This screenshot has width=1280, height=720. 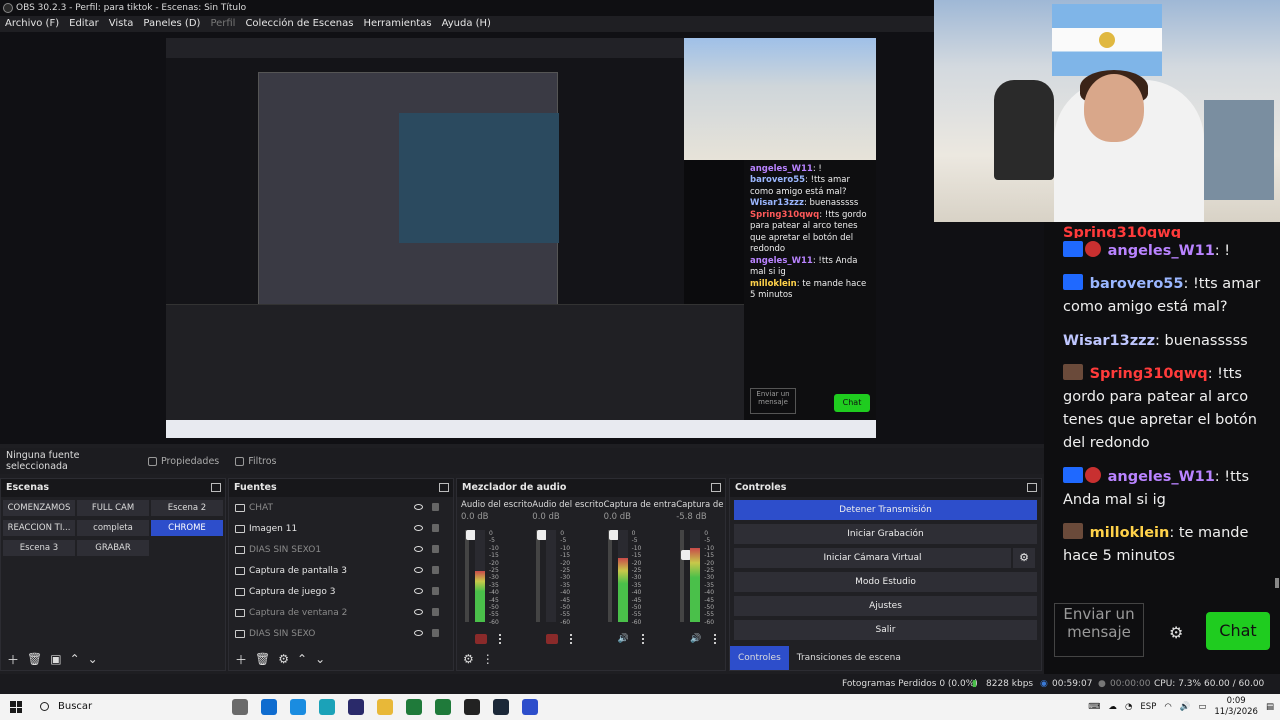 What do you see at coordinates (32, 24) in the screenshot?
I see `menu-archivo: Archivo (F)` at bounding box center [32, 24].